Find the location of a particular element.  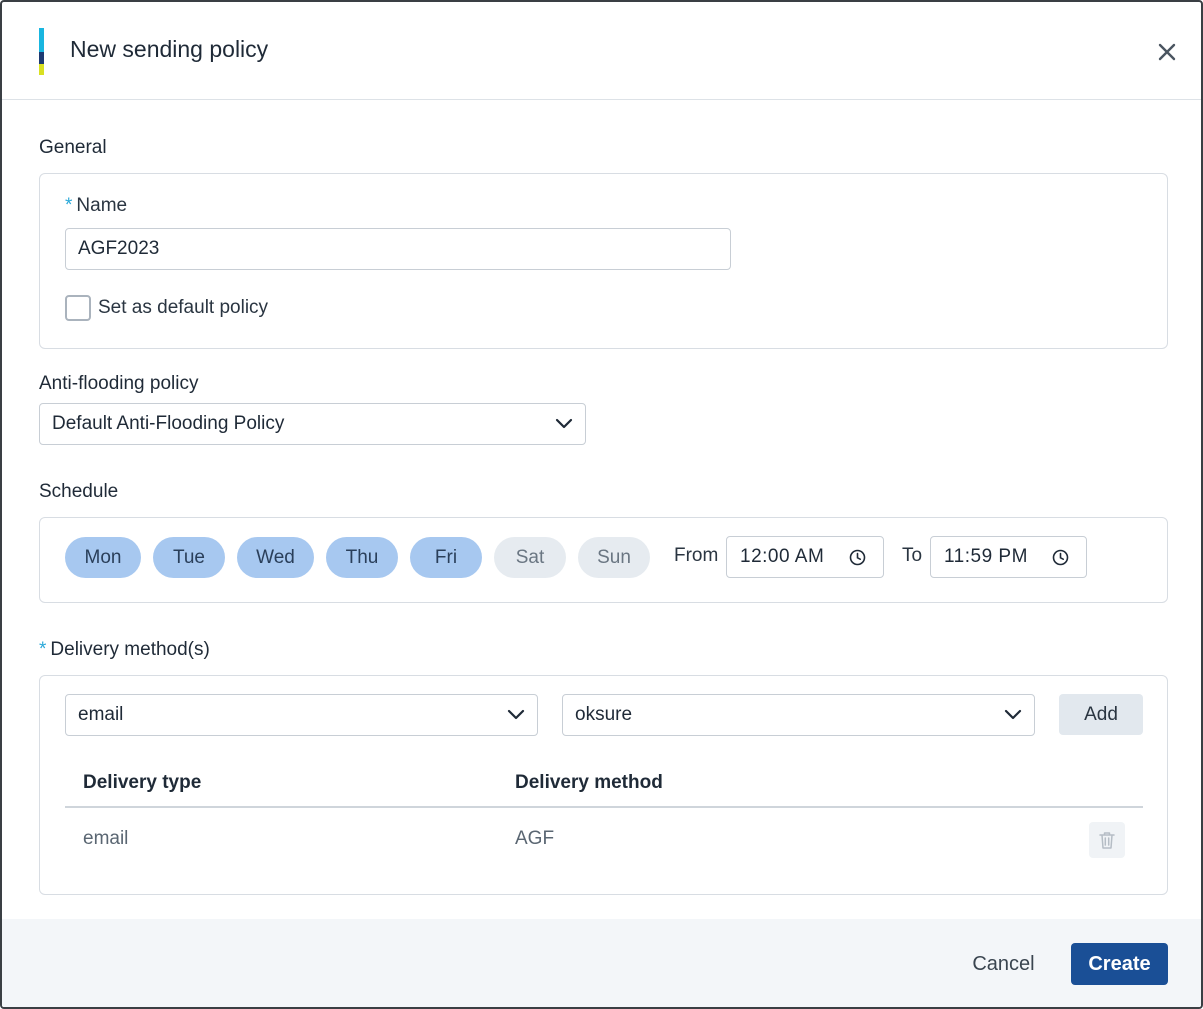

anti-flooding-selected-value: Default Anti-Flooding Policy is located at coordinates (168, 423).